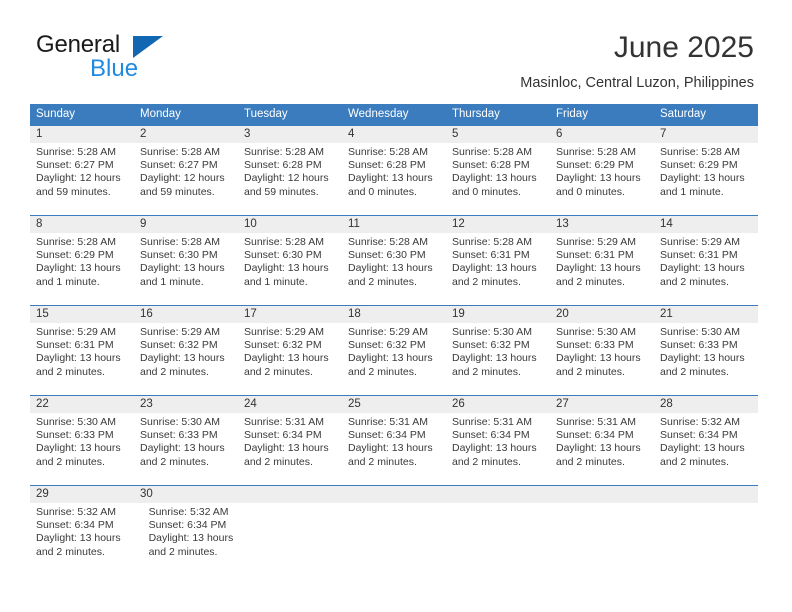 This screenshot has width=792, height=612. Describe the element at coordinates (290, 314) in the screenshot. I see `day-number: 17` at that location.